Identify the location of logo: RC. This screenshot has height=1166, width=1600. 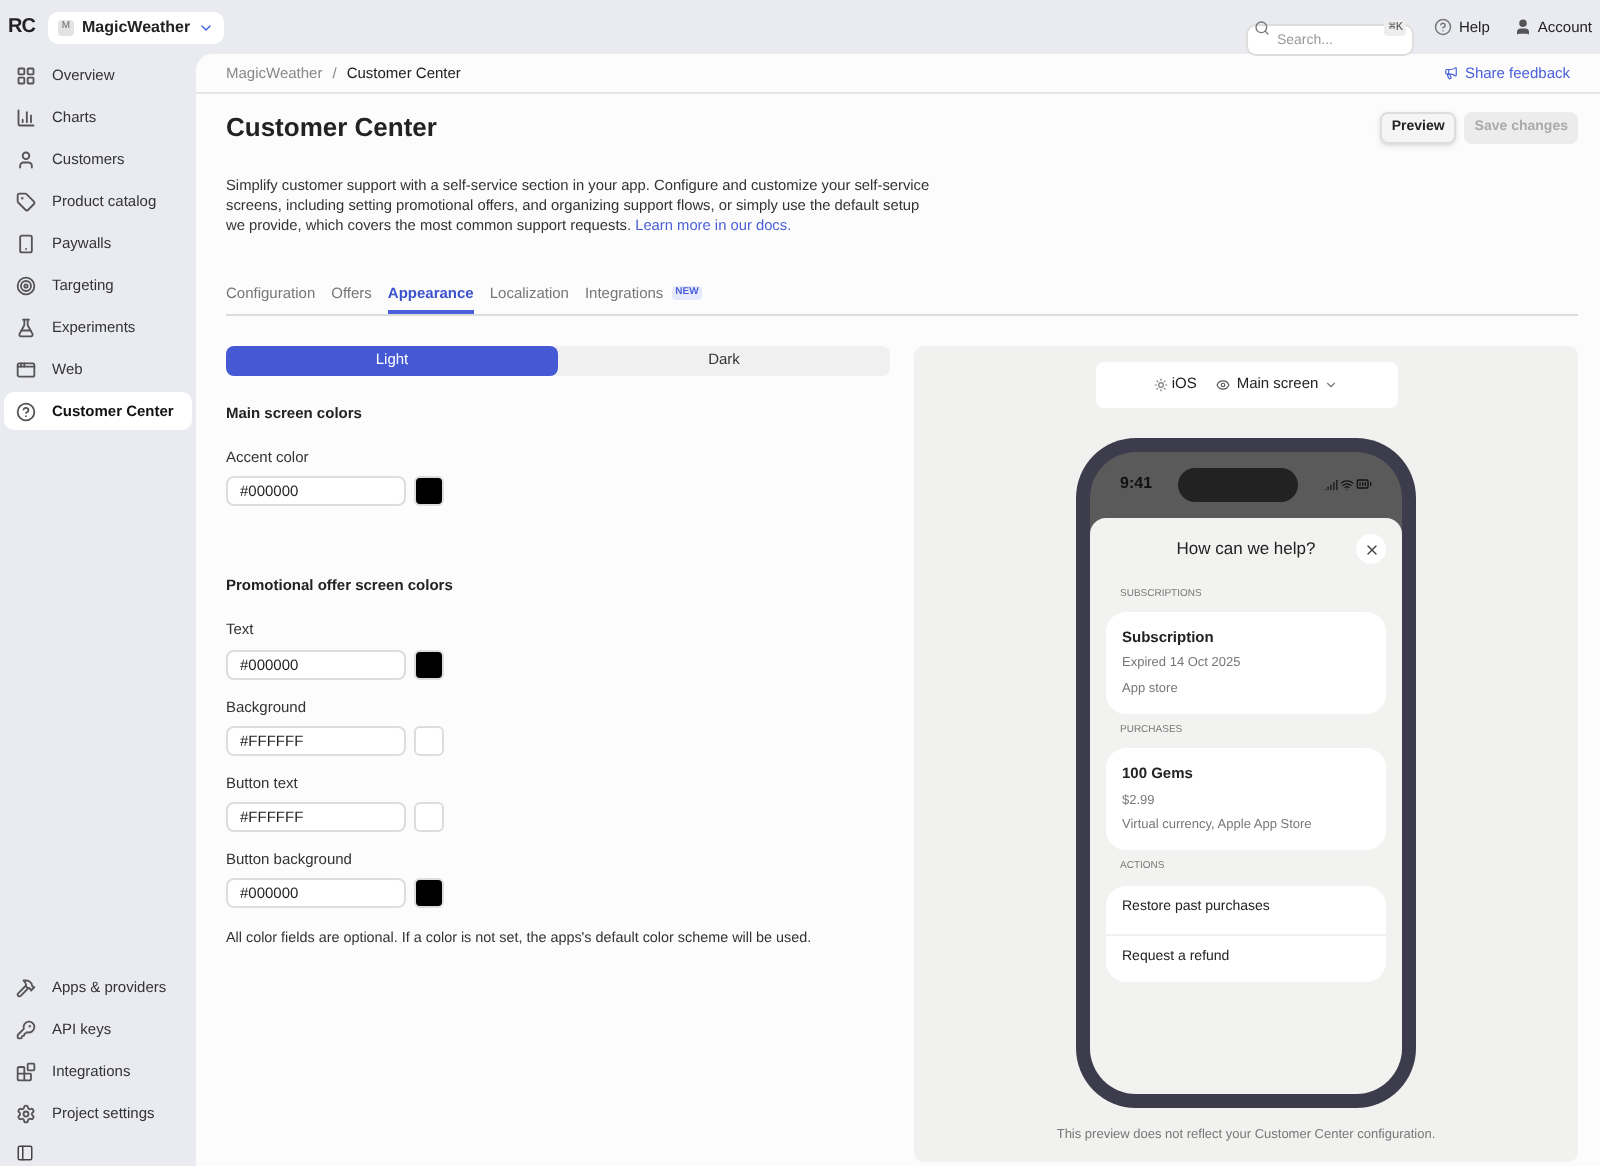
(22, 27).